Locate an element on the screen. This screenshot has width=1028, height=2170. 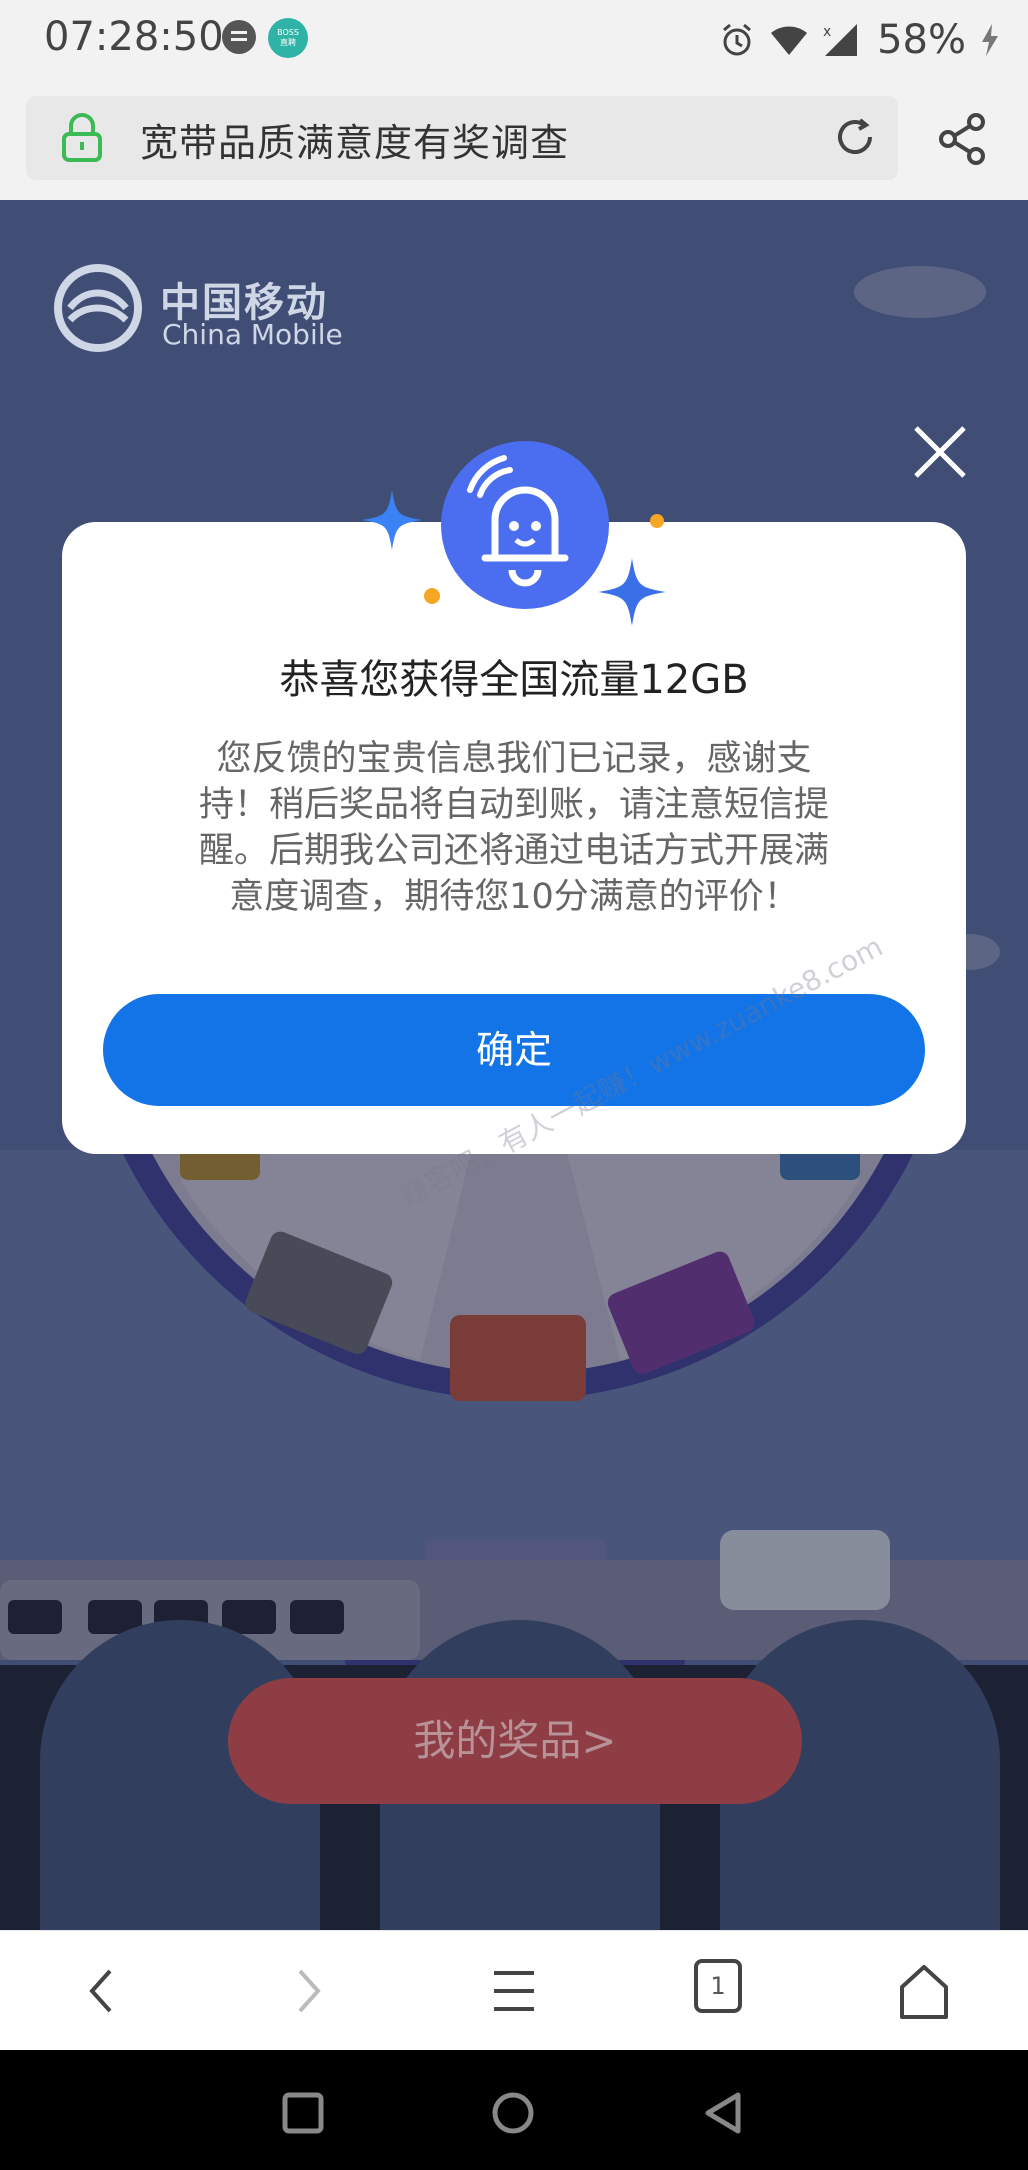
back-button-icon is located at coordinates (723, 2113).